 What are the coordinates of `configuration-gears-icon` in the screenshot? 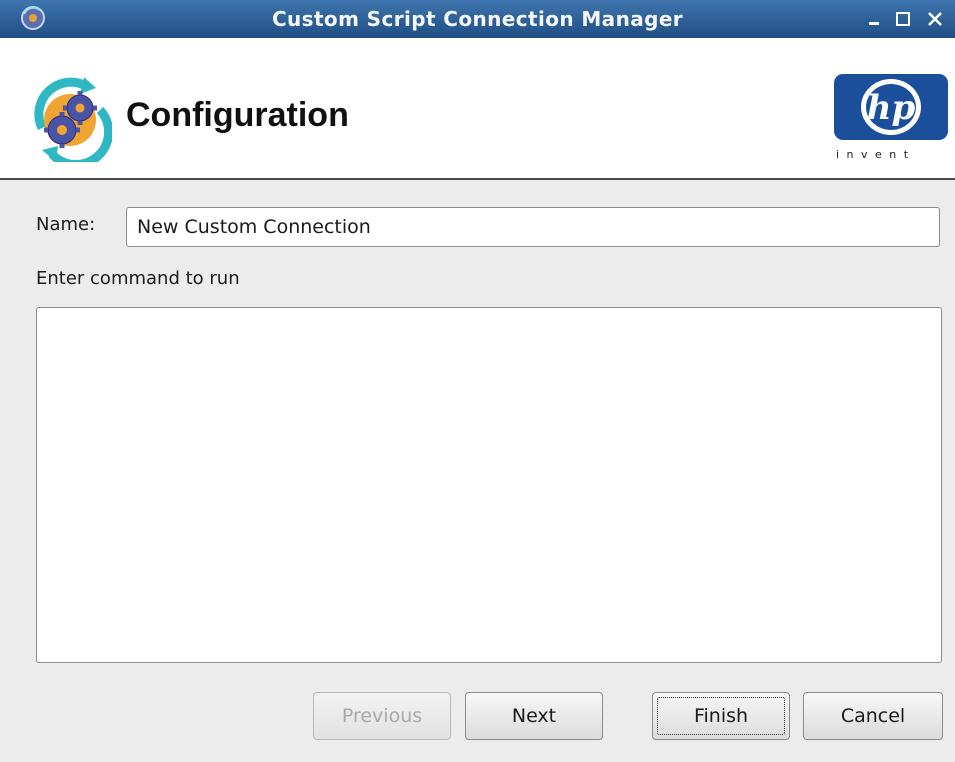 It's located at (72, 123).